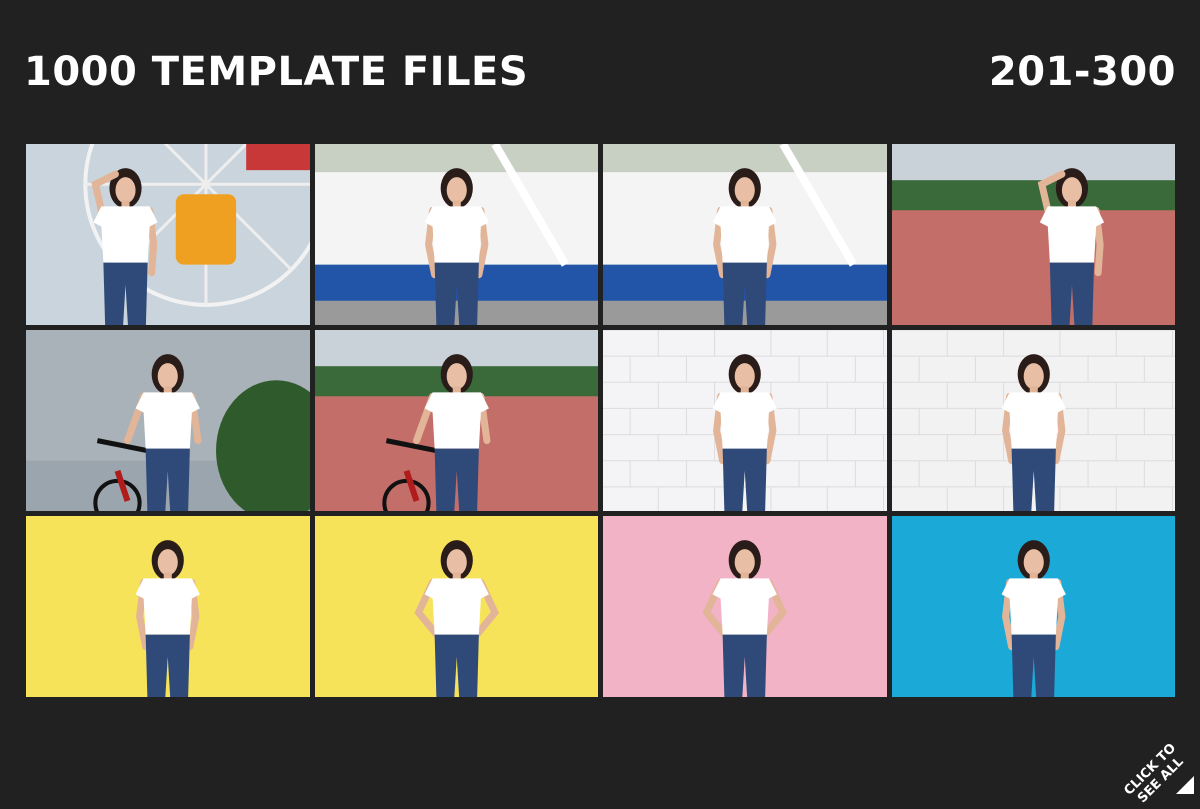 The height and width of the screenshot is (809, 1200). Describe the element at coordinates (276, 72) in the screenshot. I see `page-title: 1000 TEMPLATE FILES` at that location.